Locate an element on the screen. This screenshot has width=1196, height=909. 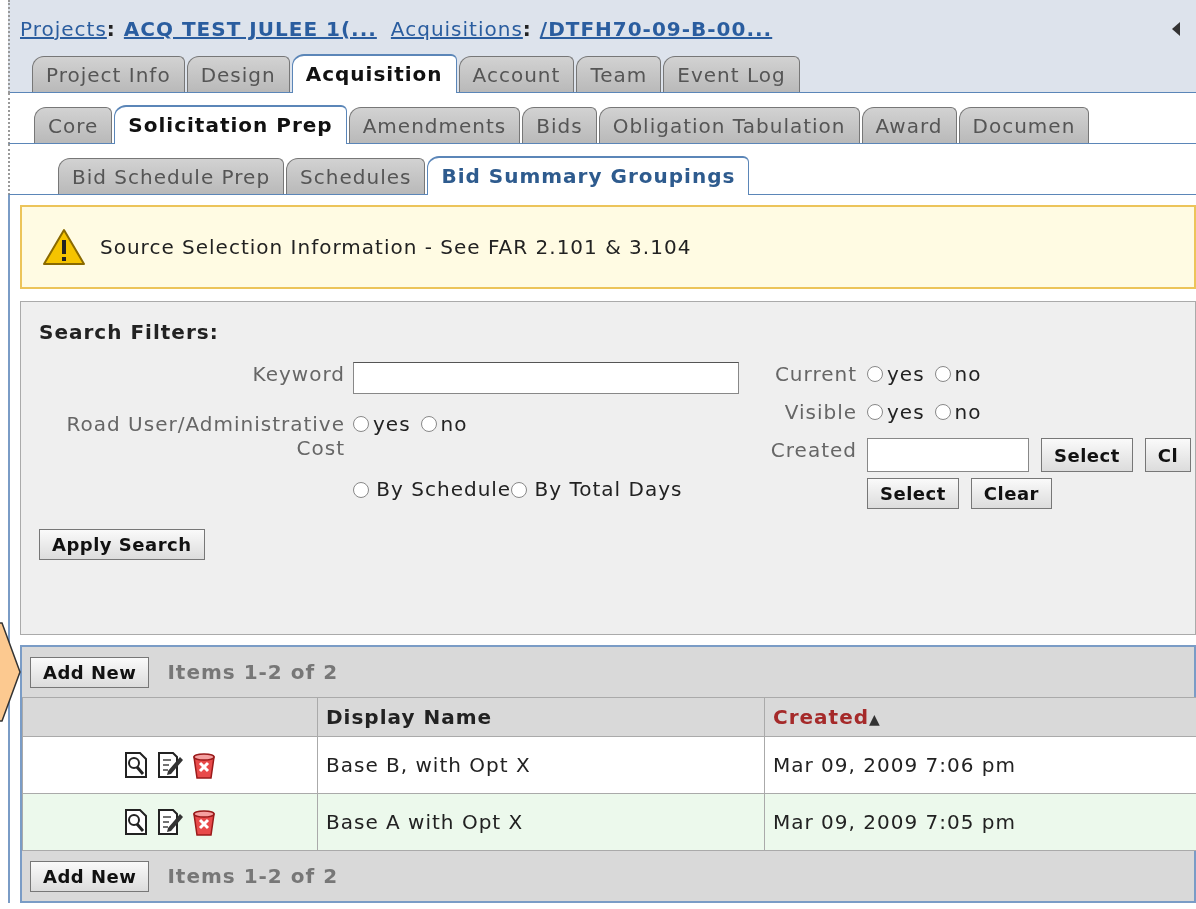
tab: Bid Summary Groupings is located at coordinates (588, 175).